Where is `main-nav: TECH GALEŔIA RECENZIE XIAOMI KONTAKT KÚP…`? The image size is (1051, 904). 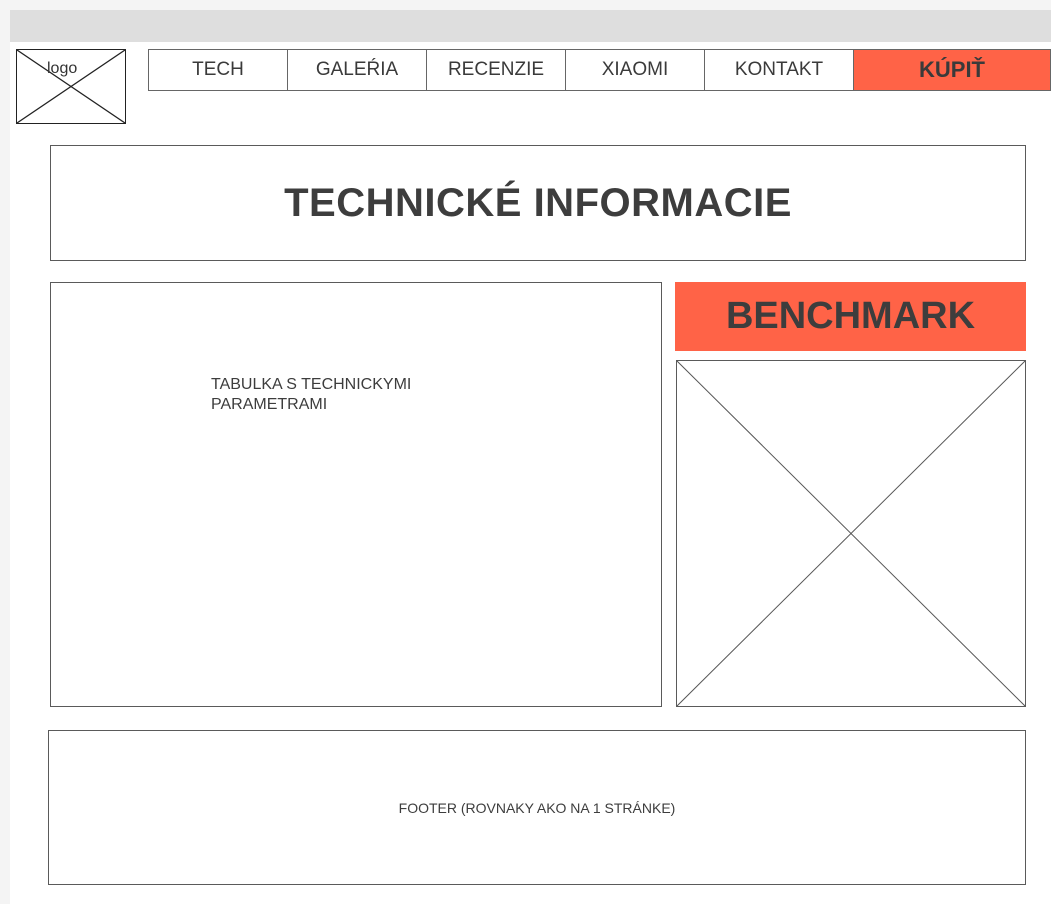 main-nav: TECH GALEŔIA RECENZIE XIAOMI KONTAKT KÚP… is located at coordinates (599, 70).